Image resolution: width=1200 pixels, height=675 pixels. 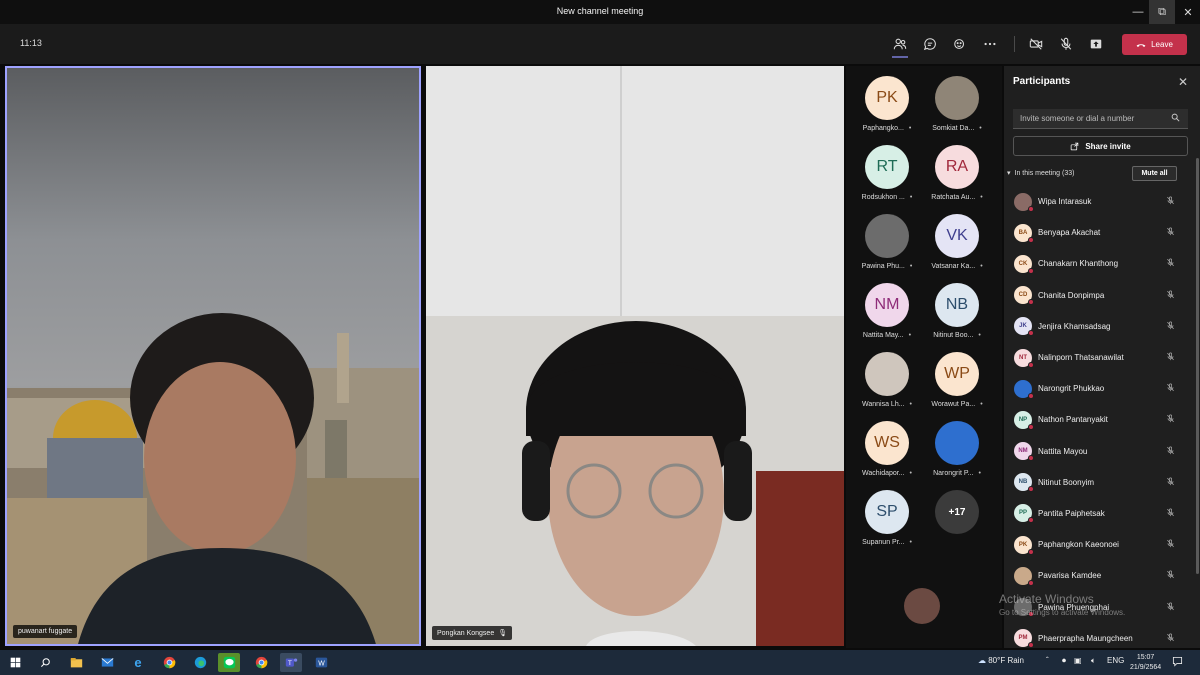 What do you see at coordinates (1099, 357) in the screenshot?
I see `participant-row: NT Nalinporn Thatsanawilat` at bounding box center [1099, 357].